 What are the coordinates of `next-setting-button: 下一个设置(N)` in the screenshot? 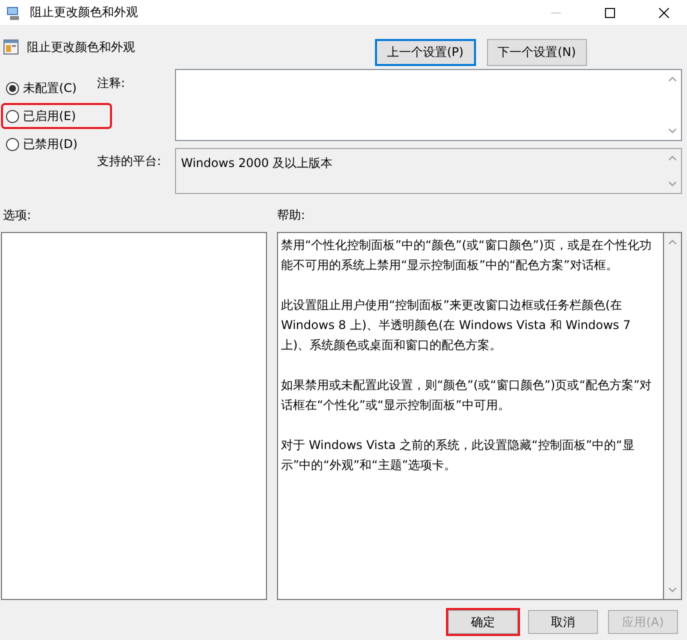 It's located at (536, 52).